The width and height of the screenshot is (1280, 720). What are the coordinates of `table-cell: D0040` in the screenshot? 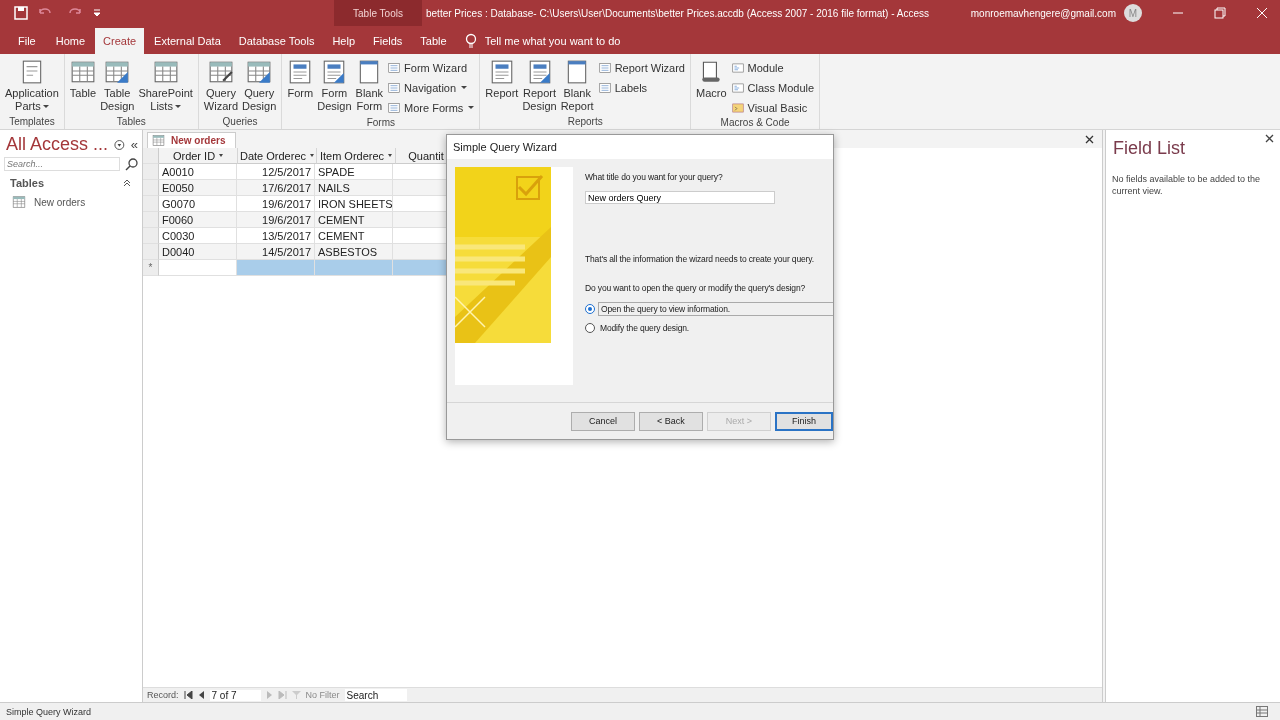 It's located at (198, 252).